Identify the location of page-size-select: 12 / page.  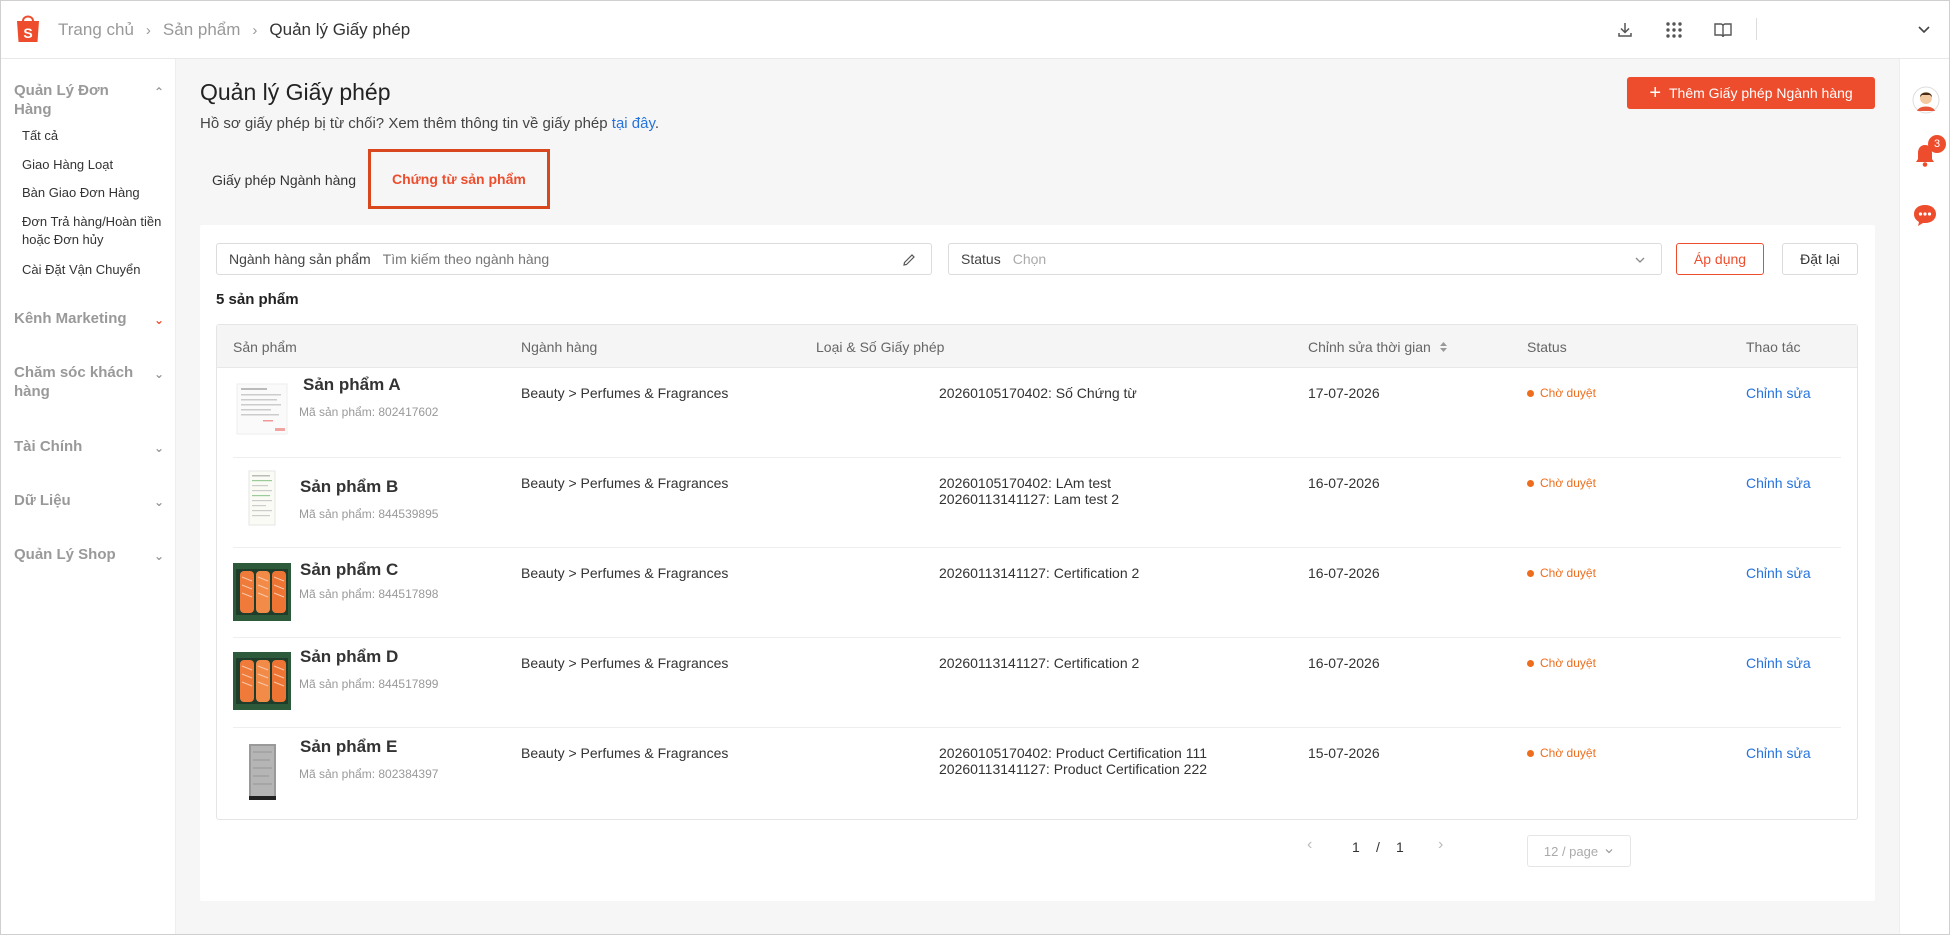
(1579, 851).